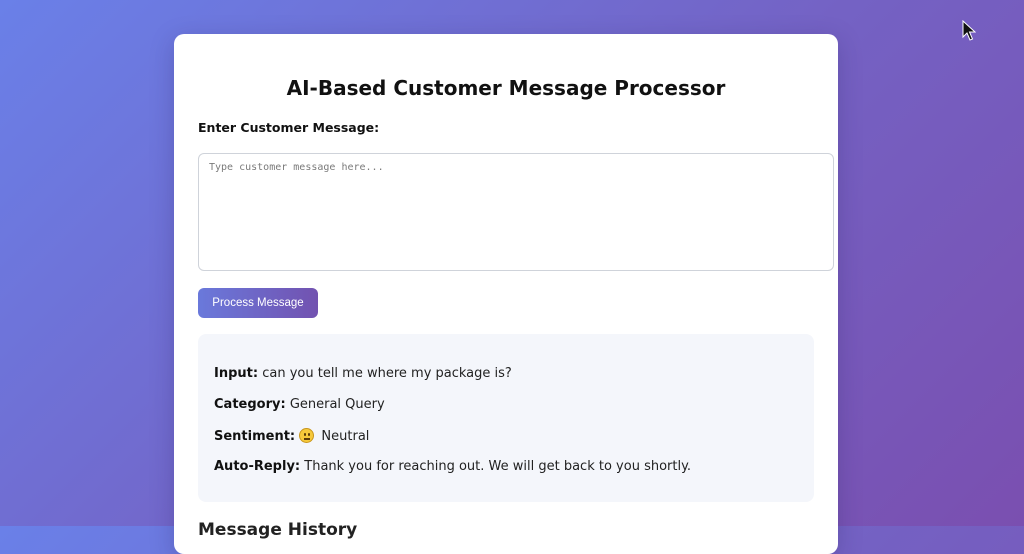 The height and width of the screenshot is (554, 1024). I want to click on result-input-value: can you tell me where my package is?, so click(387, 373).